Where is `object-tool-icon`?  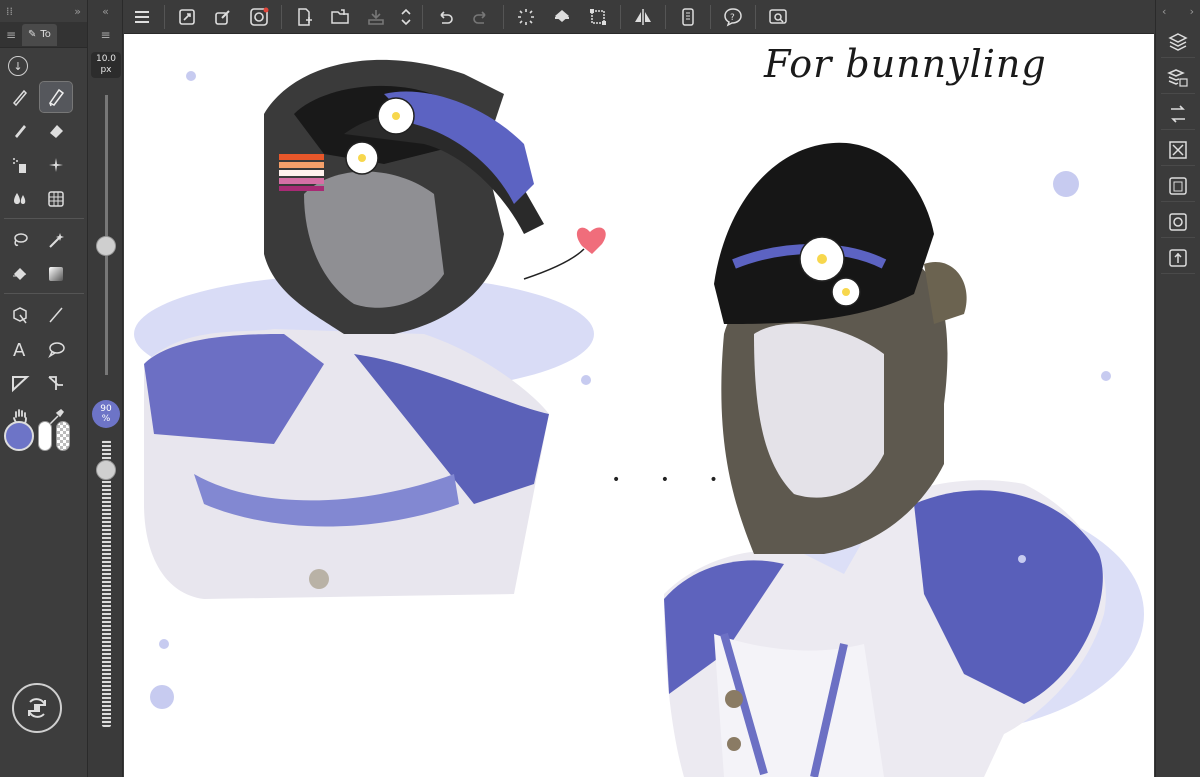
object-tool-icon is located at coordinates (20, 315).